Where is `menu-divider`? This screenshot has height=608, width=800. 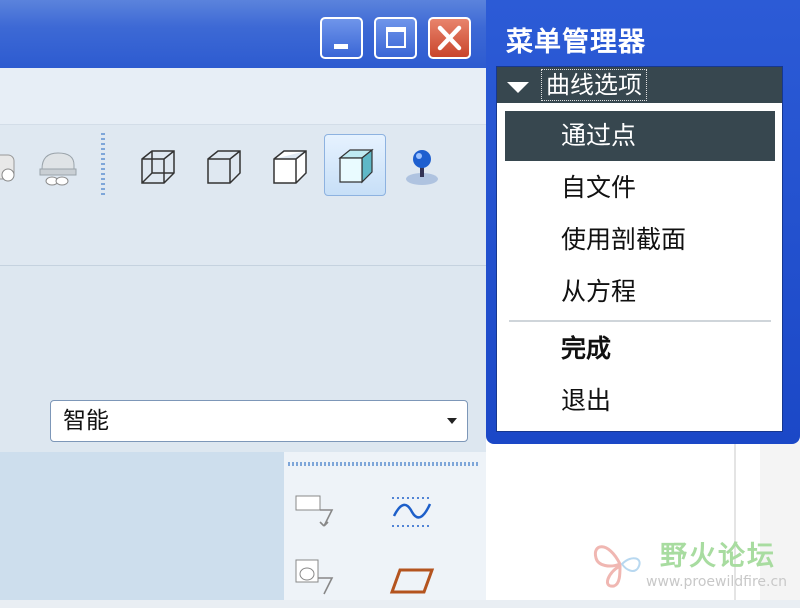 menu-divider is located at coordinates (640, 321).